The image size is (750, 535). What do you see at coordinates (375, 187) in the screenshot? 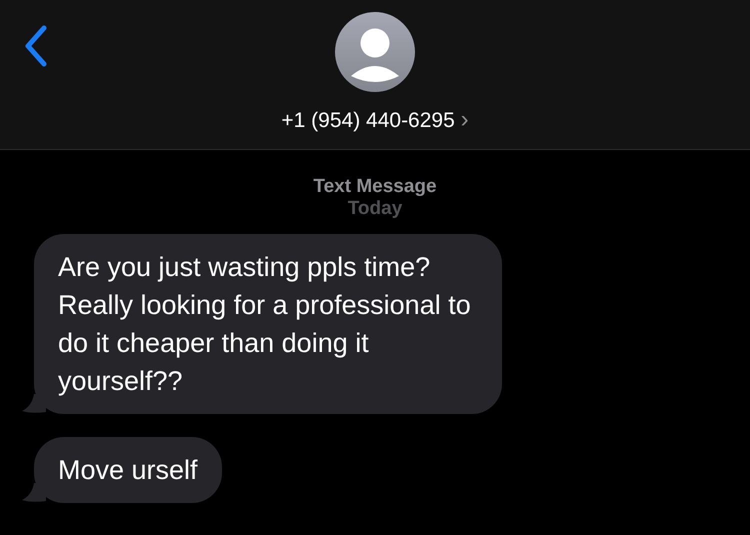
I see `service-label: Text Message` at bounding box center [375, 187].